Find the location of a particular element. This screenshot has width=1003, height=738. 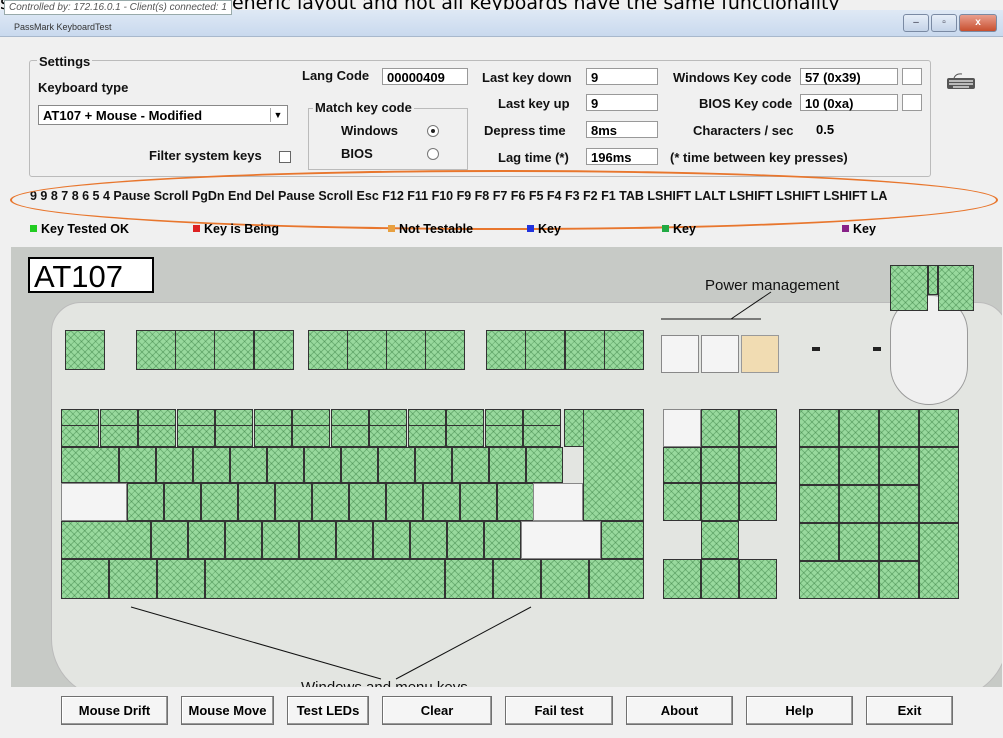

close-button: x is located at coordinates (978, 23).